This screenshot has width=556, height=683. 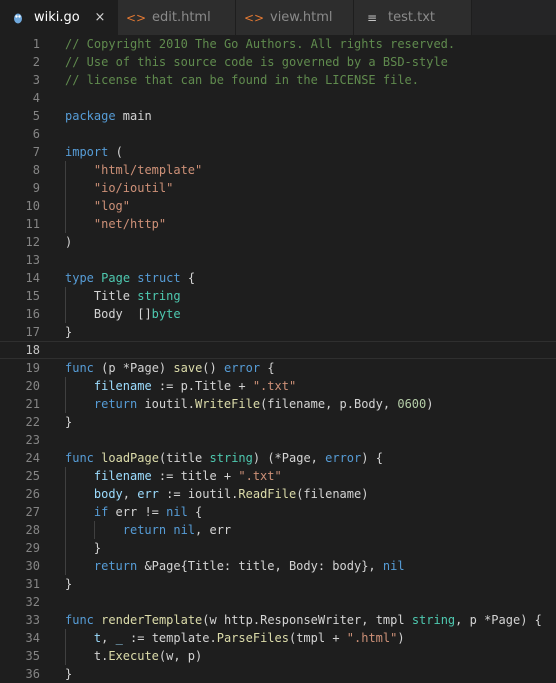 I want to click on code-line: 10 "log", so click(x=278, y=206).